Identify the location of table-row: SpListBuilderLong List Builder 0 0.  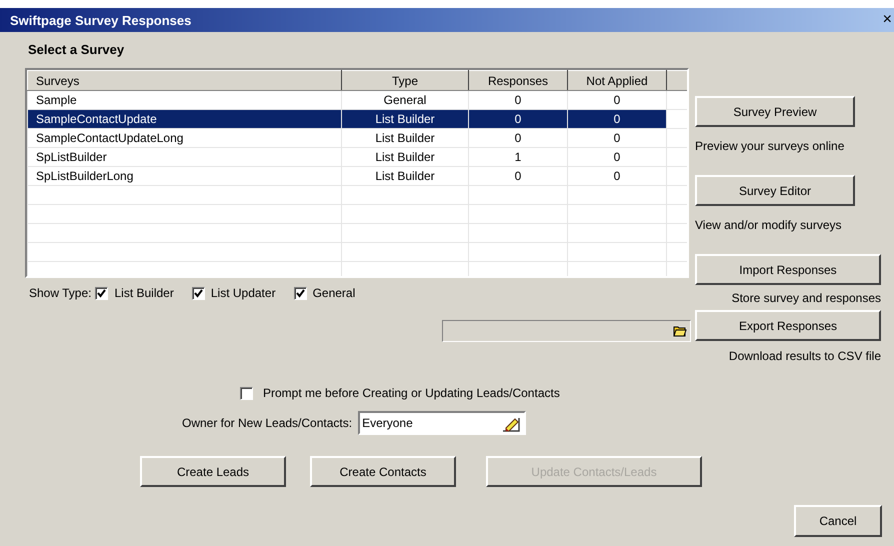
(357, 176).